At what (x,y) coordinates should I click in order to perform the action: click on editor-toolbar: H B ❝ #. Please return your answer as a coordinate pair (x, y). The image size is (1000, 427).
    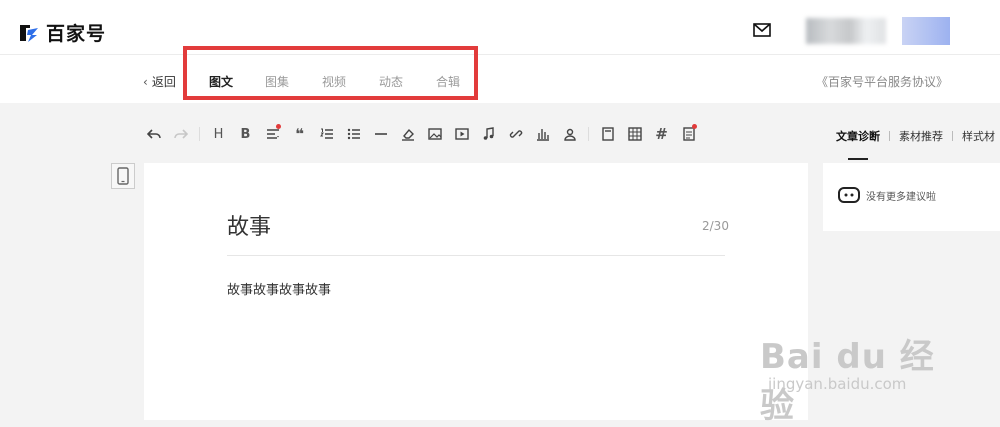
    Looking at the image, I should click on (421, 134).